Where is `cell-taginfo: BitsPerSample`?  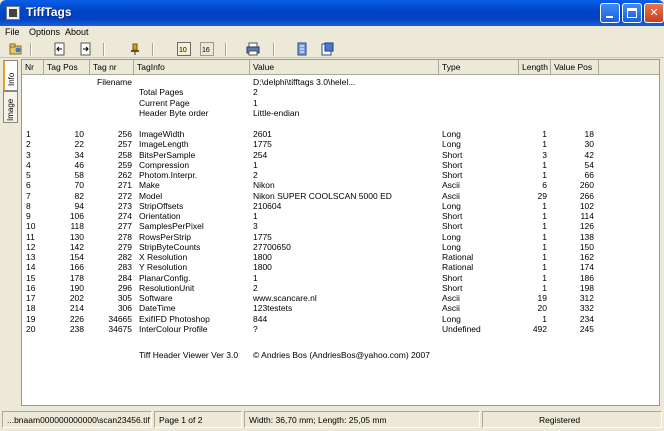 cell-taginfo: BitsPerSample is located at coordinates (167, 154).